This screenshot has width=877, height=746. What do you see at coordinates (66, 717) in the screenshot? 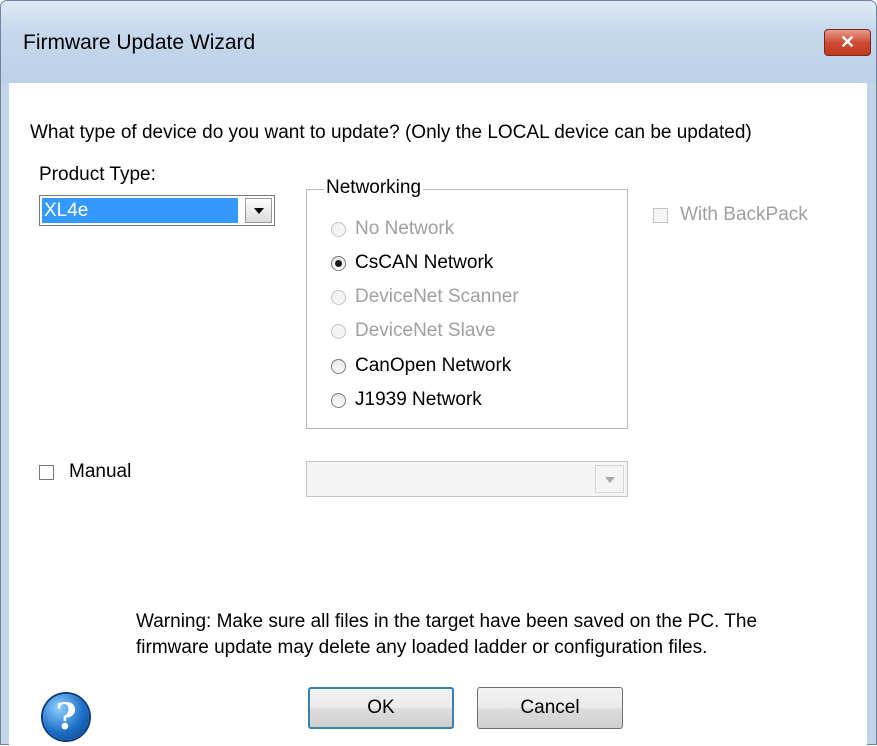
I see `question-icon: ?` at bounding box center [66, 717].